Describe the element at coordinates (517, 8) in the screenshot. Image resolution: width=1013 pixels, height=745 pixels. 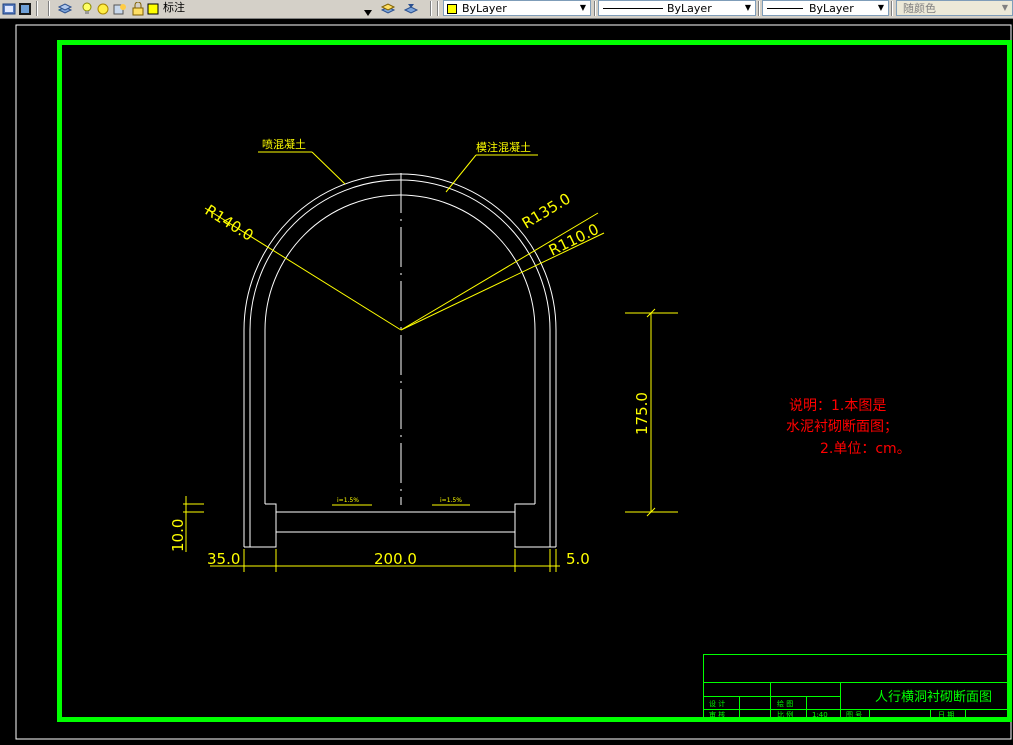
I see `color-control-dropdown: ByLayer ▼` at that location.